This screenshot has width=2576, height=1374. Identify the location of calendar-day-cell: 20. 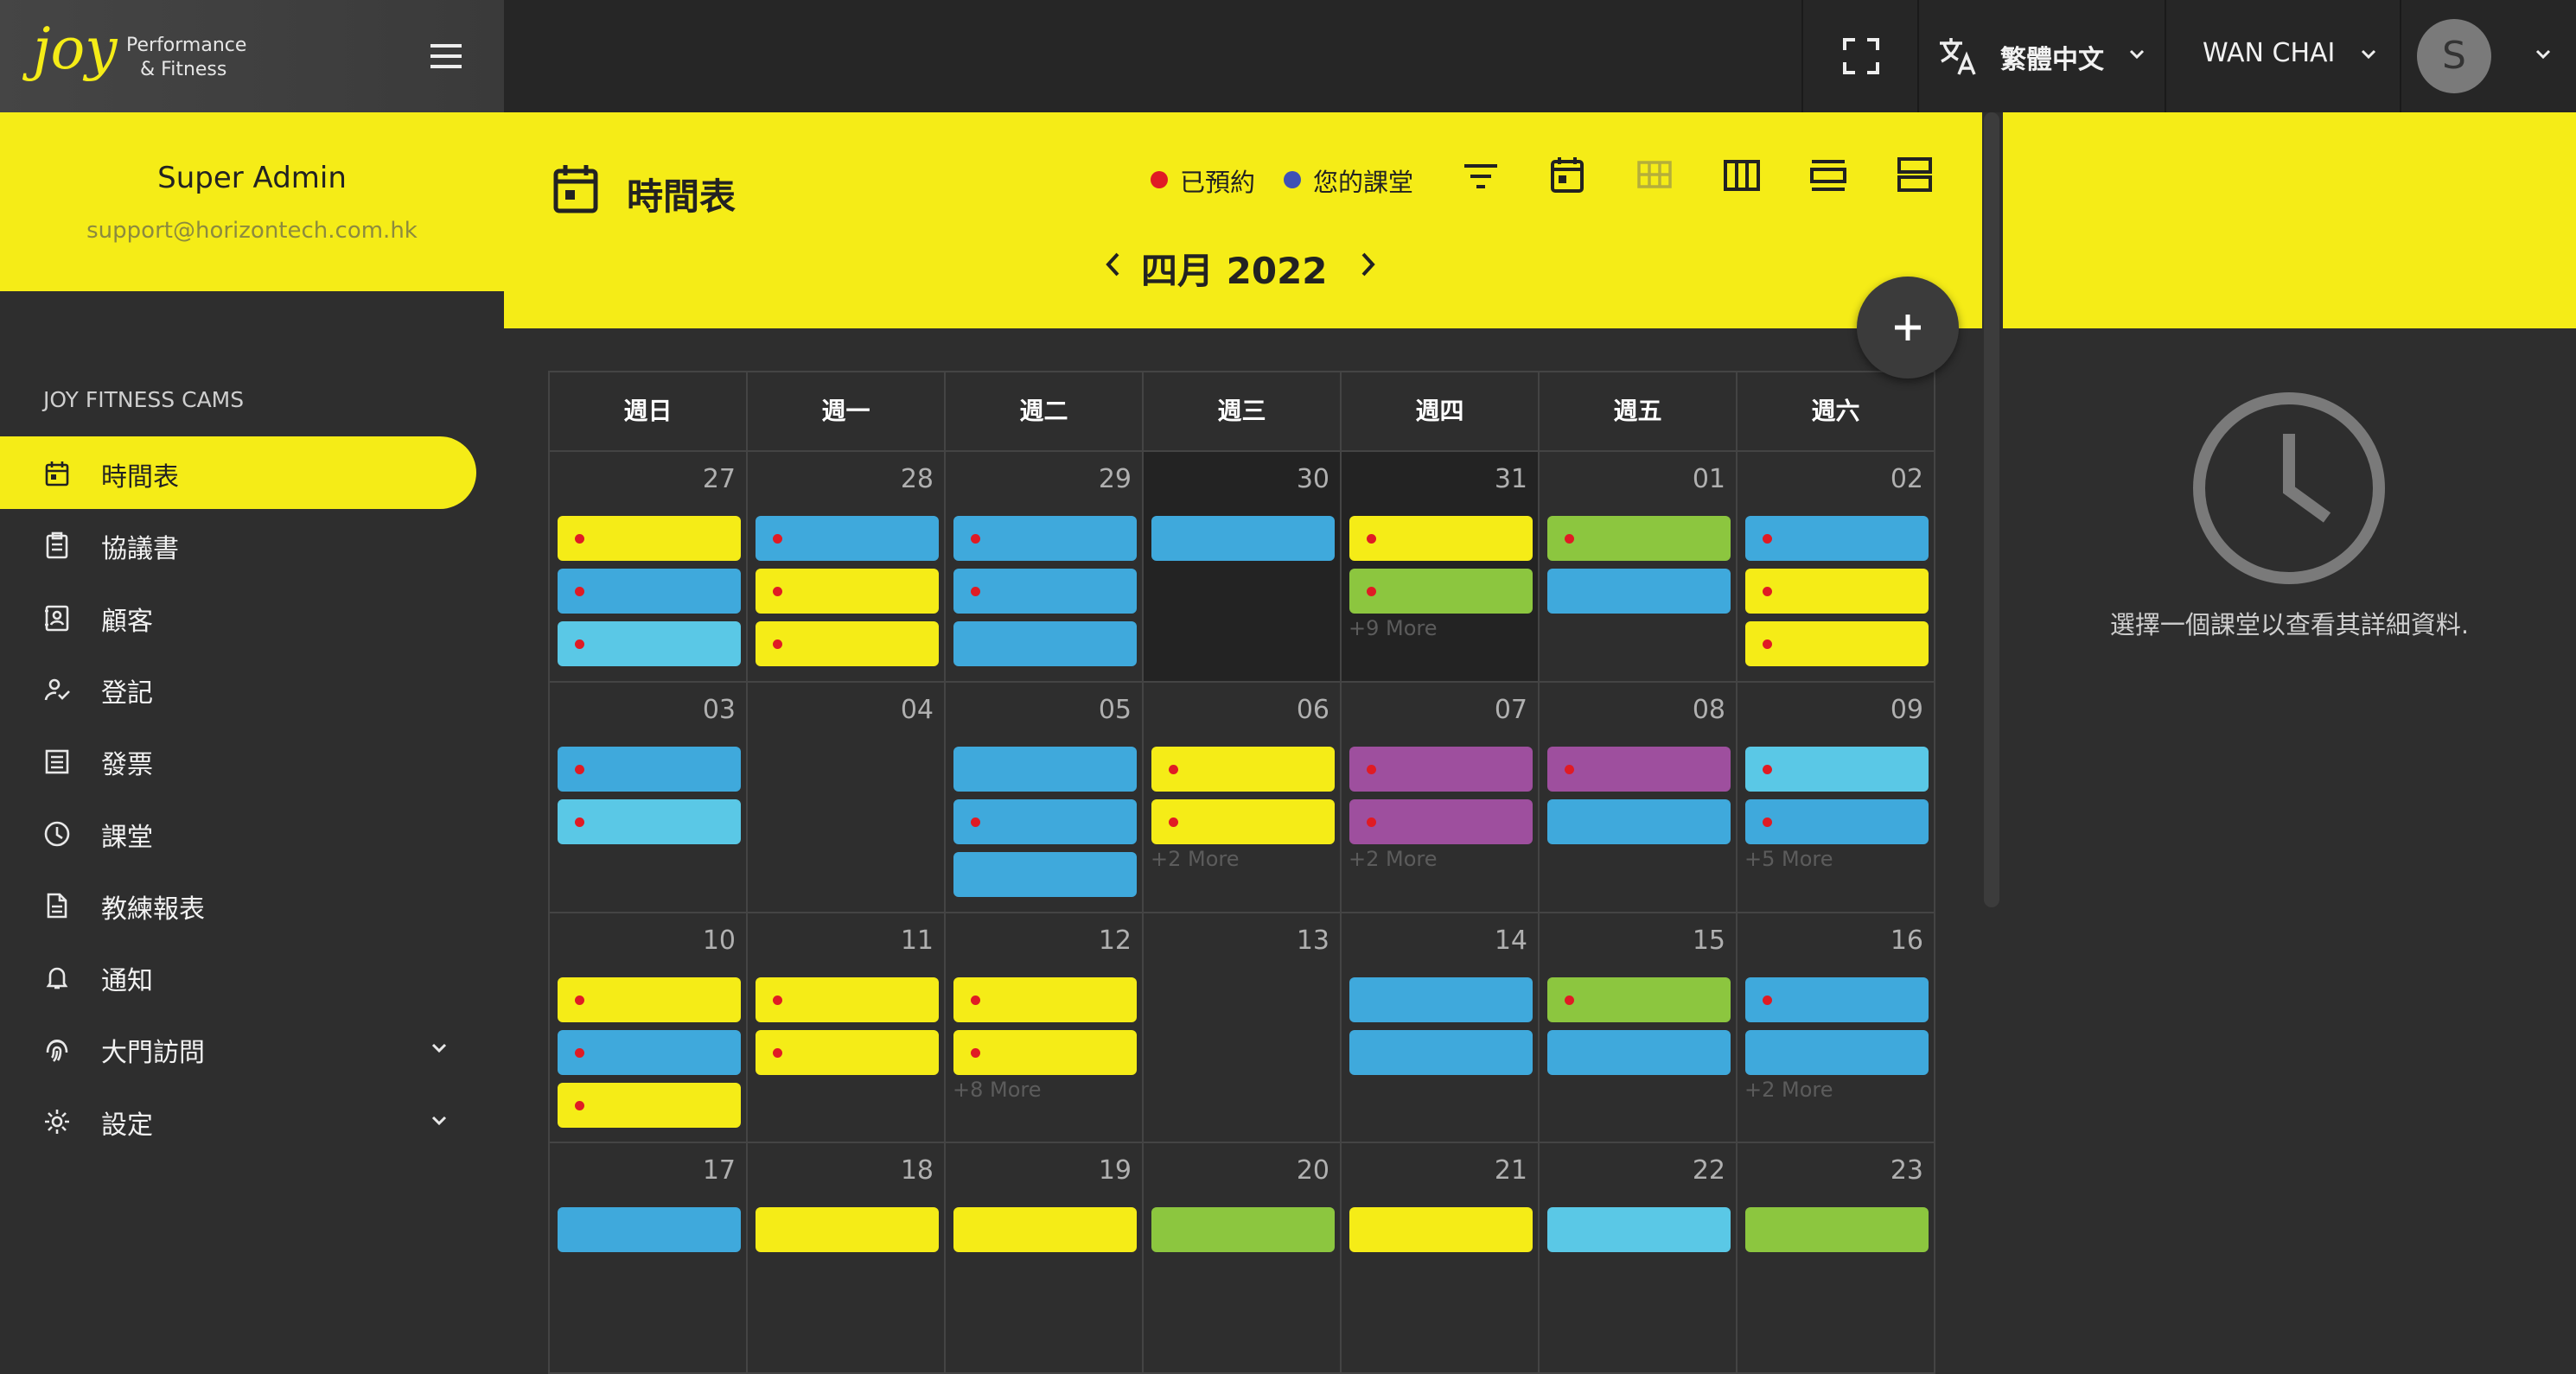
(1242, 1258).